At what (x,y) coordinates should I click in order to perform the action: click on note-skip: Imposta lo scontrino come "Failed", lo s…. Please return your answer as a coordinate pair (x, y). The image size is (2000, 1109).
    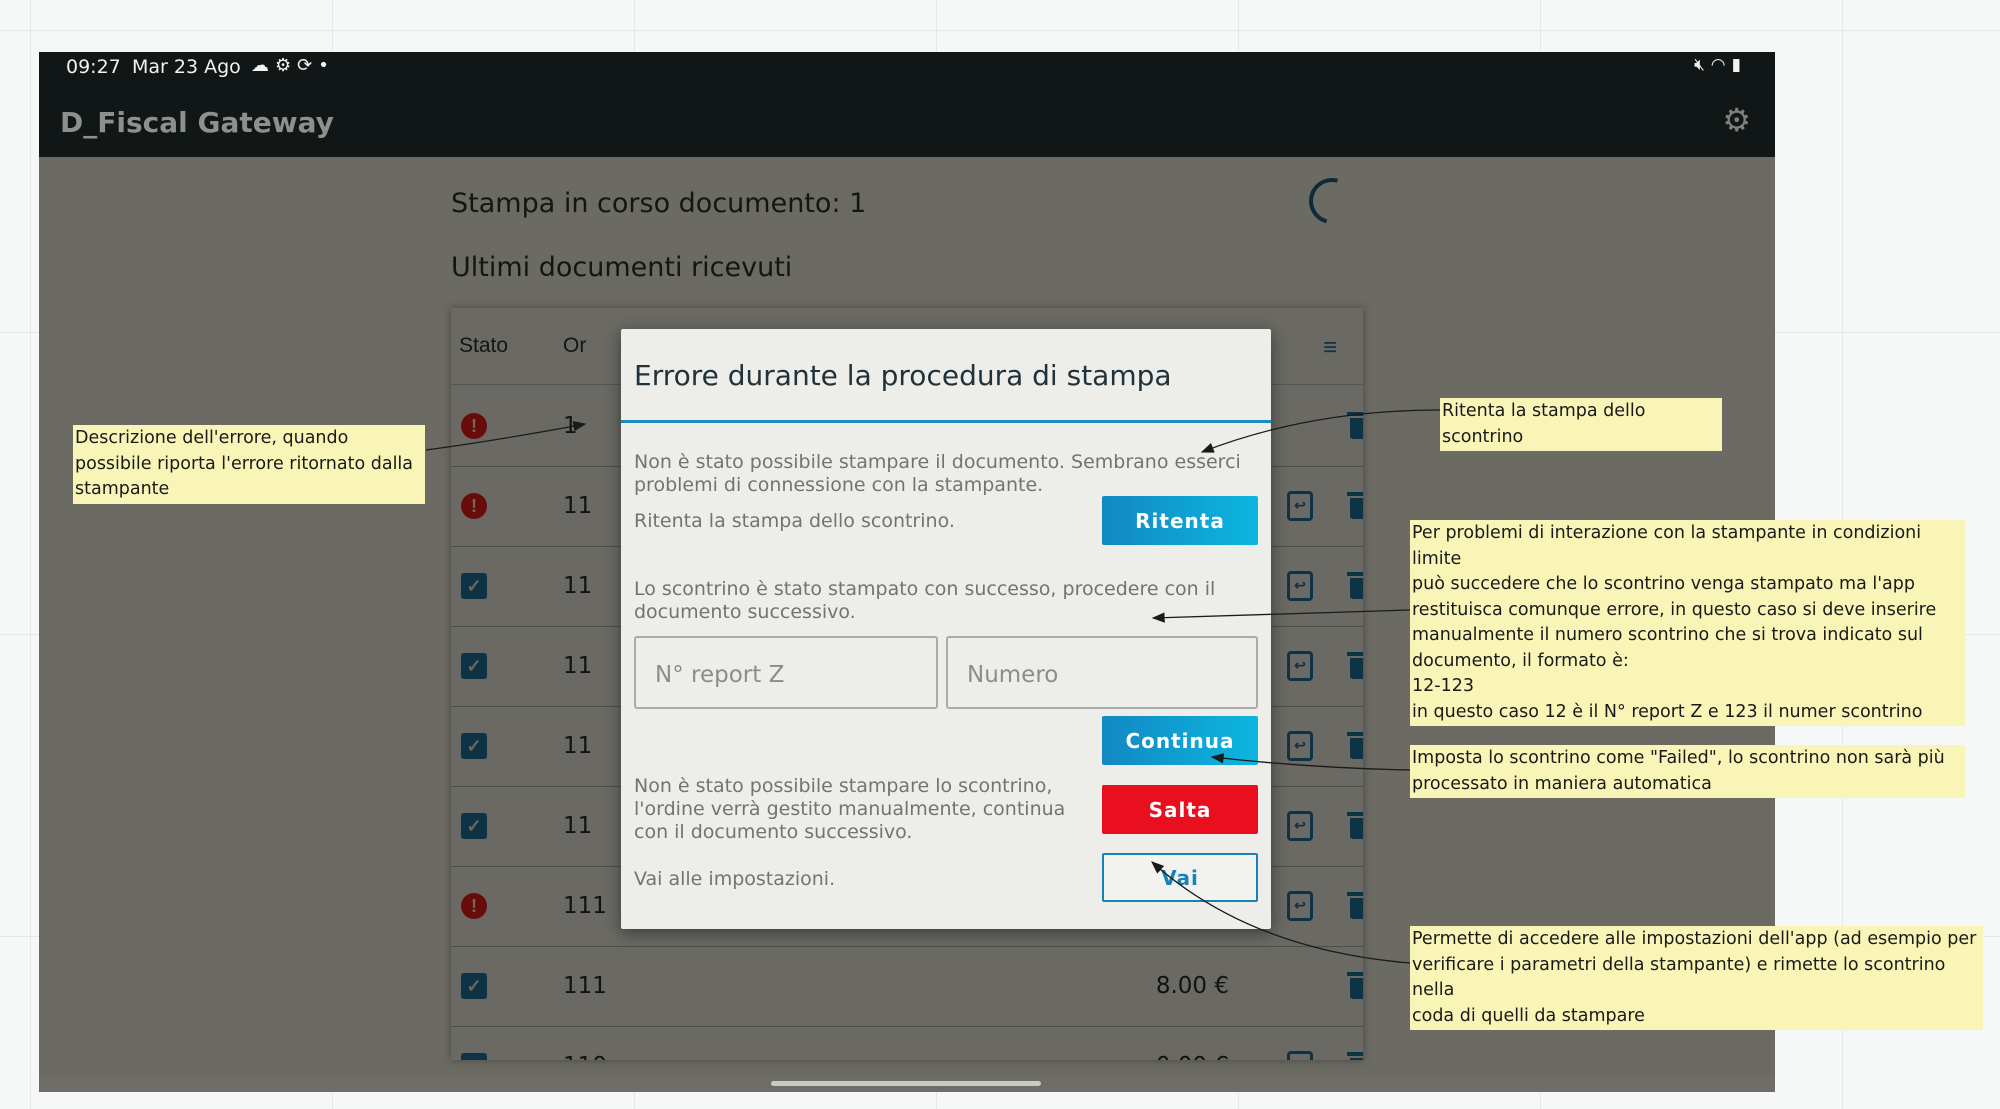
    Looking at the image, I should click on (1687, 771).